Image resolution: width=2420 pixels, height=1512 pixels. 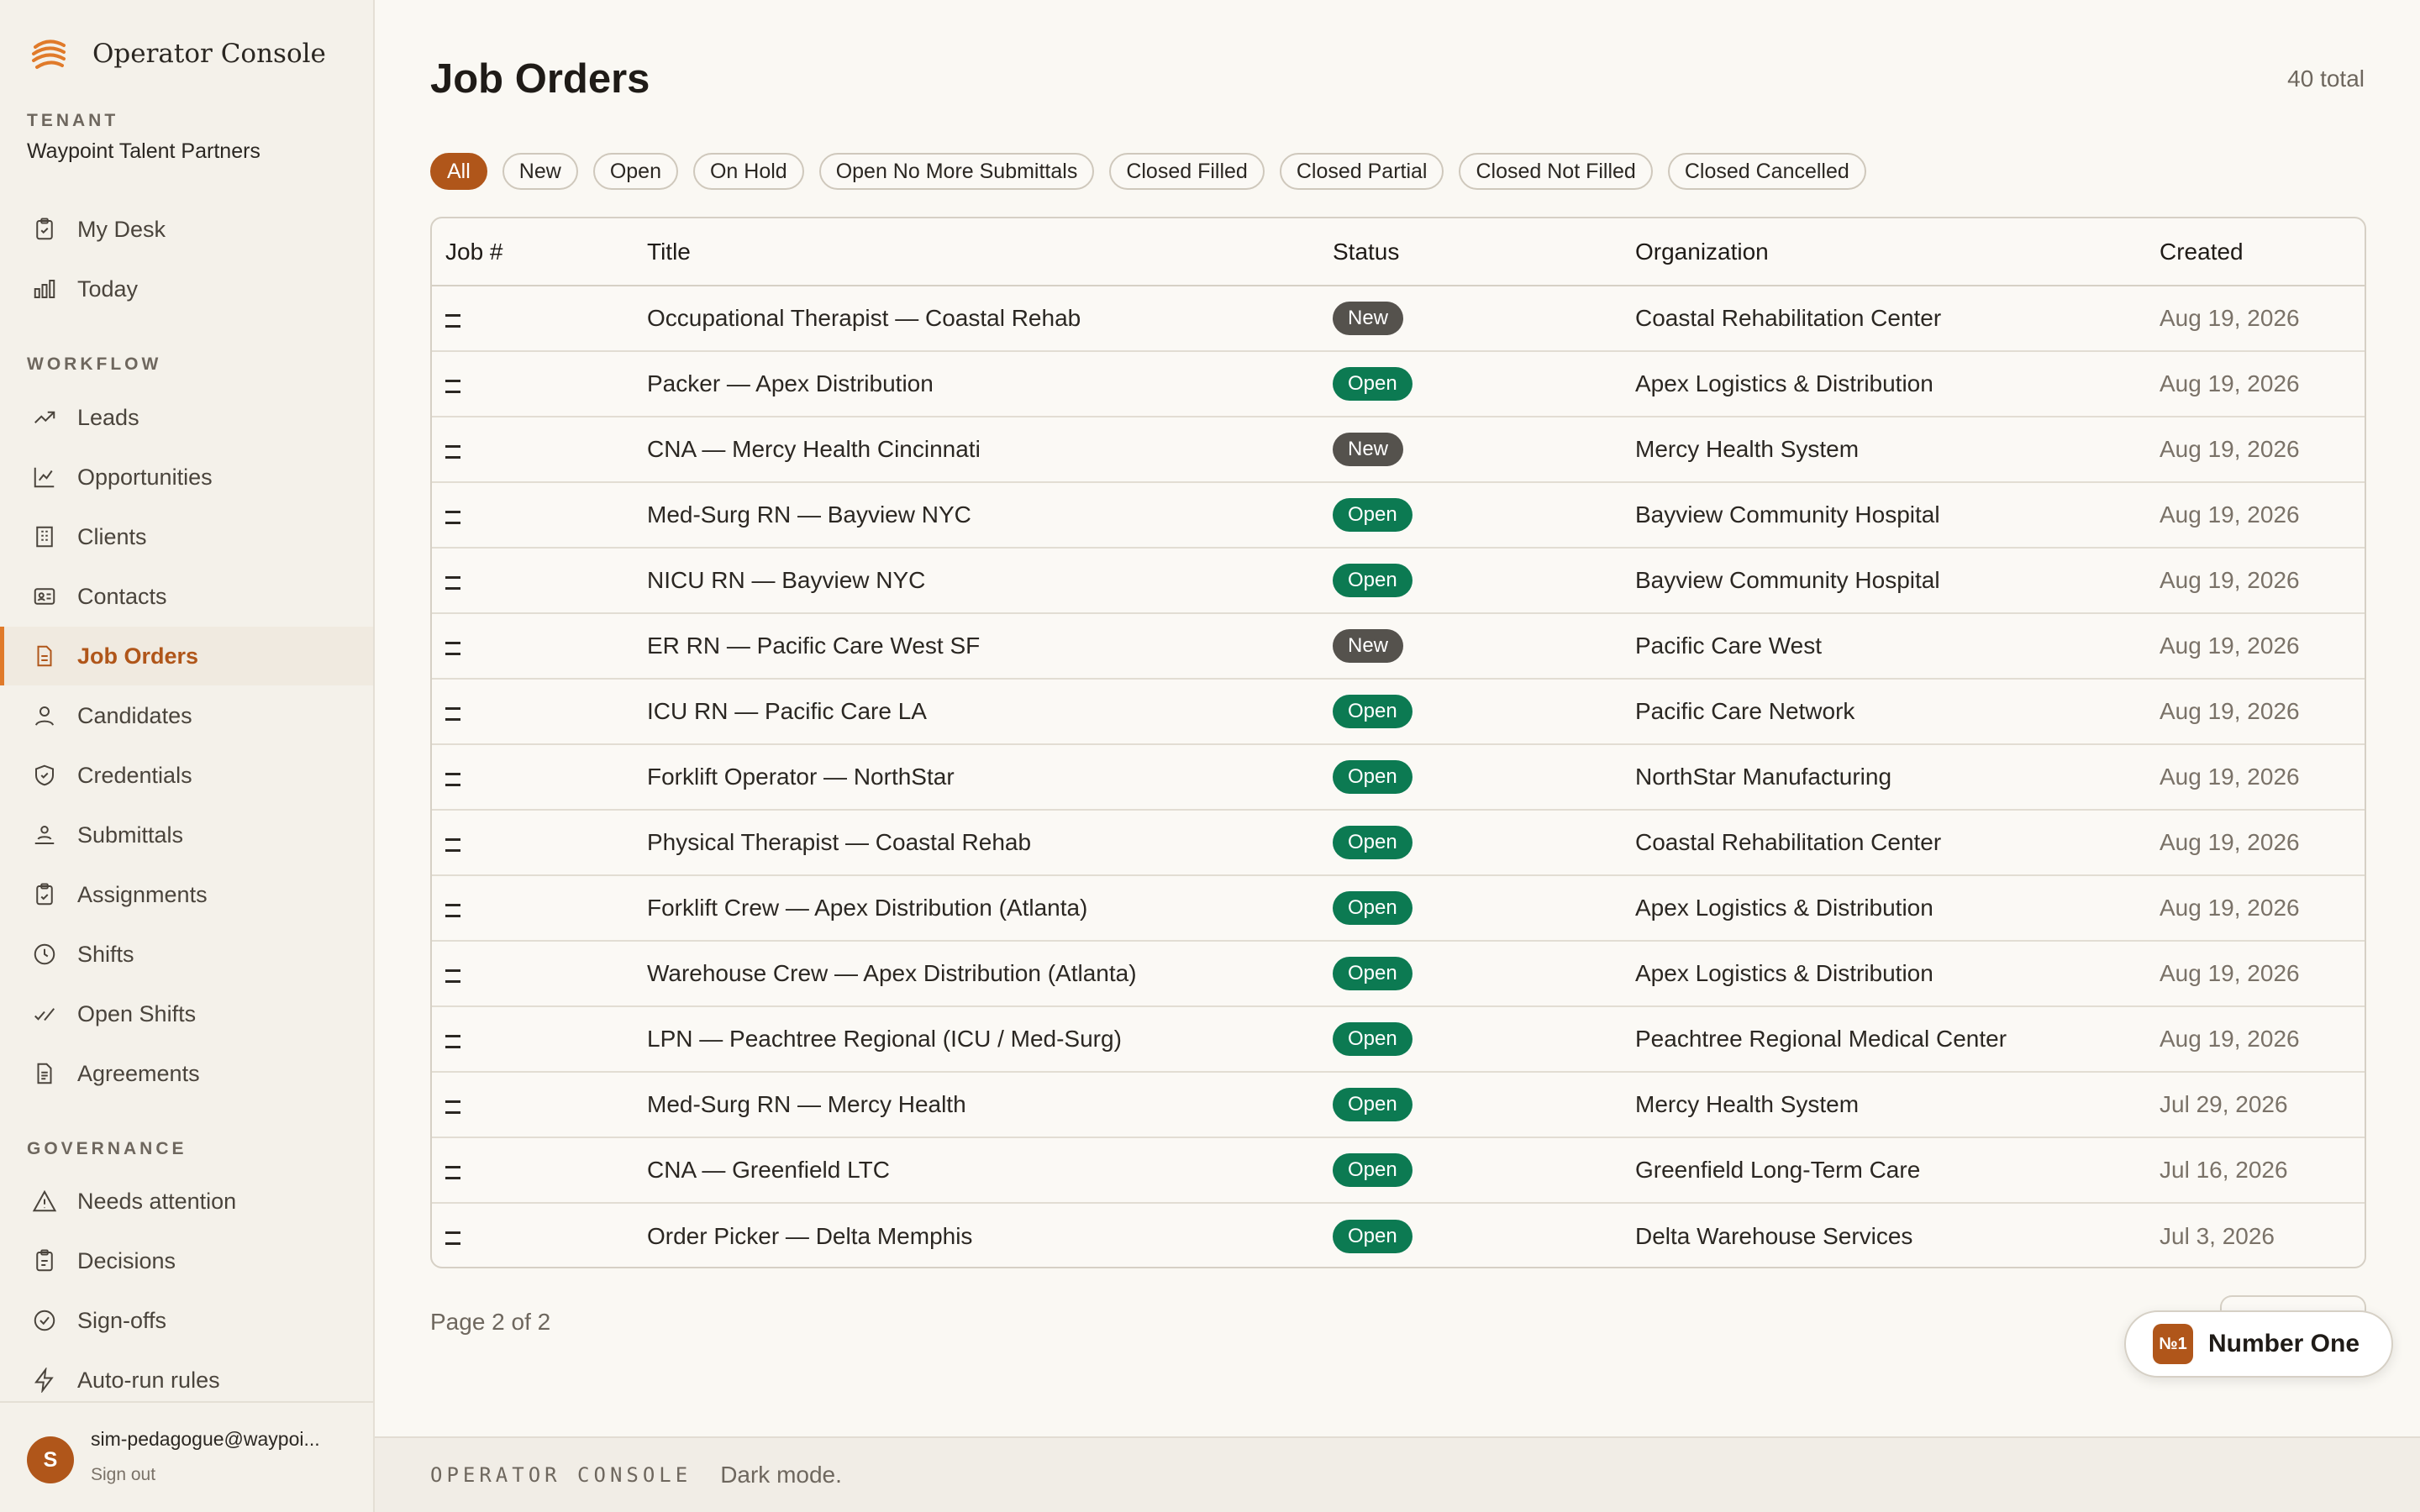 What do you see at coordinates (976, 843) in the screenshot?
I see `job-title-cell: Physical Therapist — Coastal Rehab` at bounding box center [976, 843].